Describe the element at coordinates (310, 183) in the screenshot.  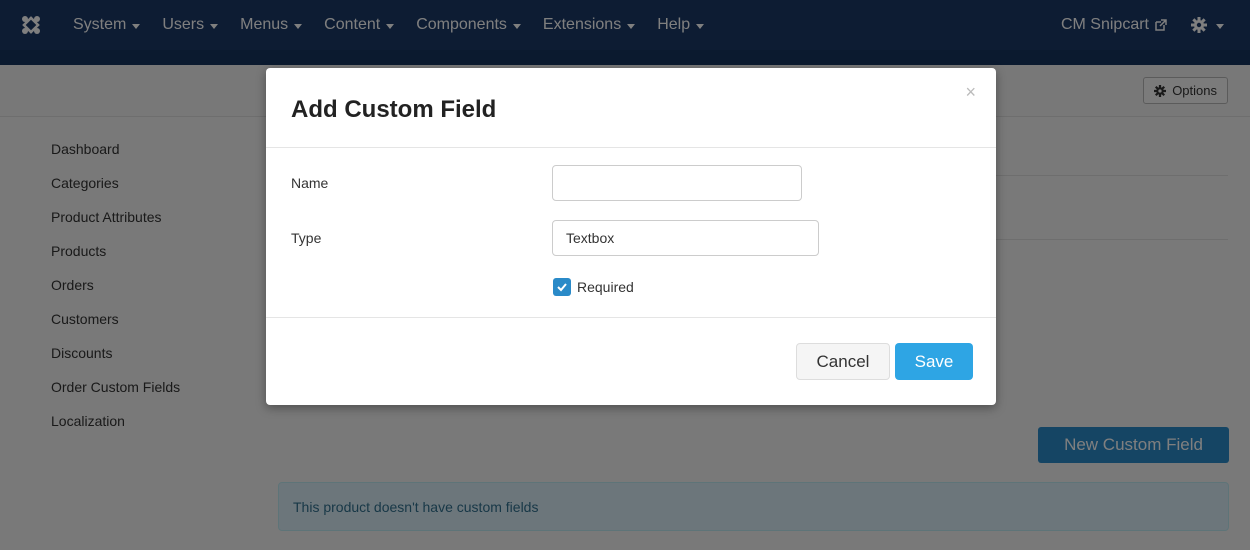
I see `name-label: Name` at that location.